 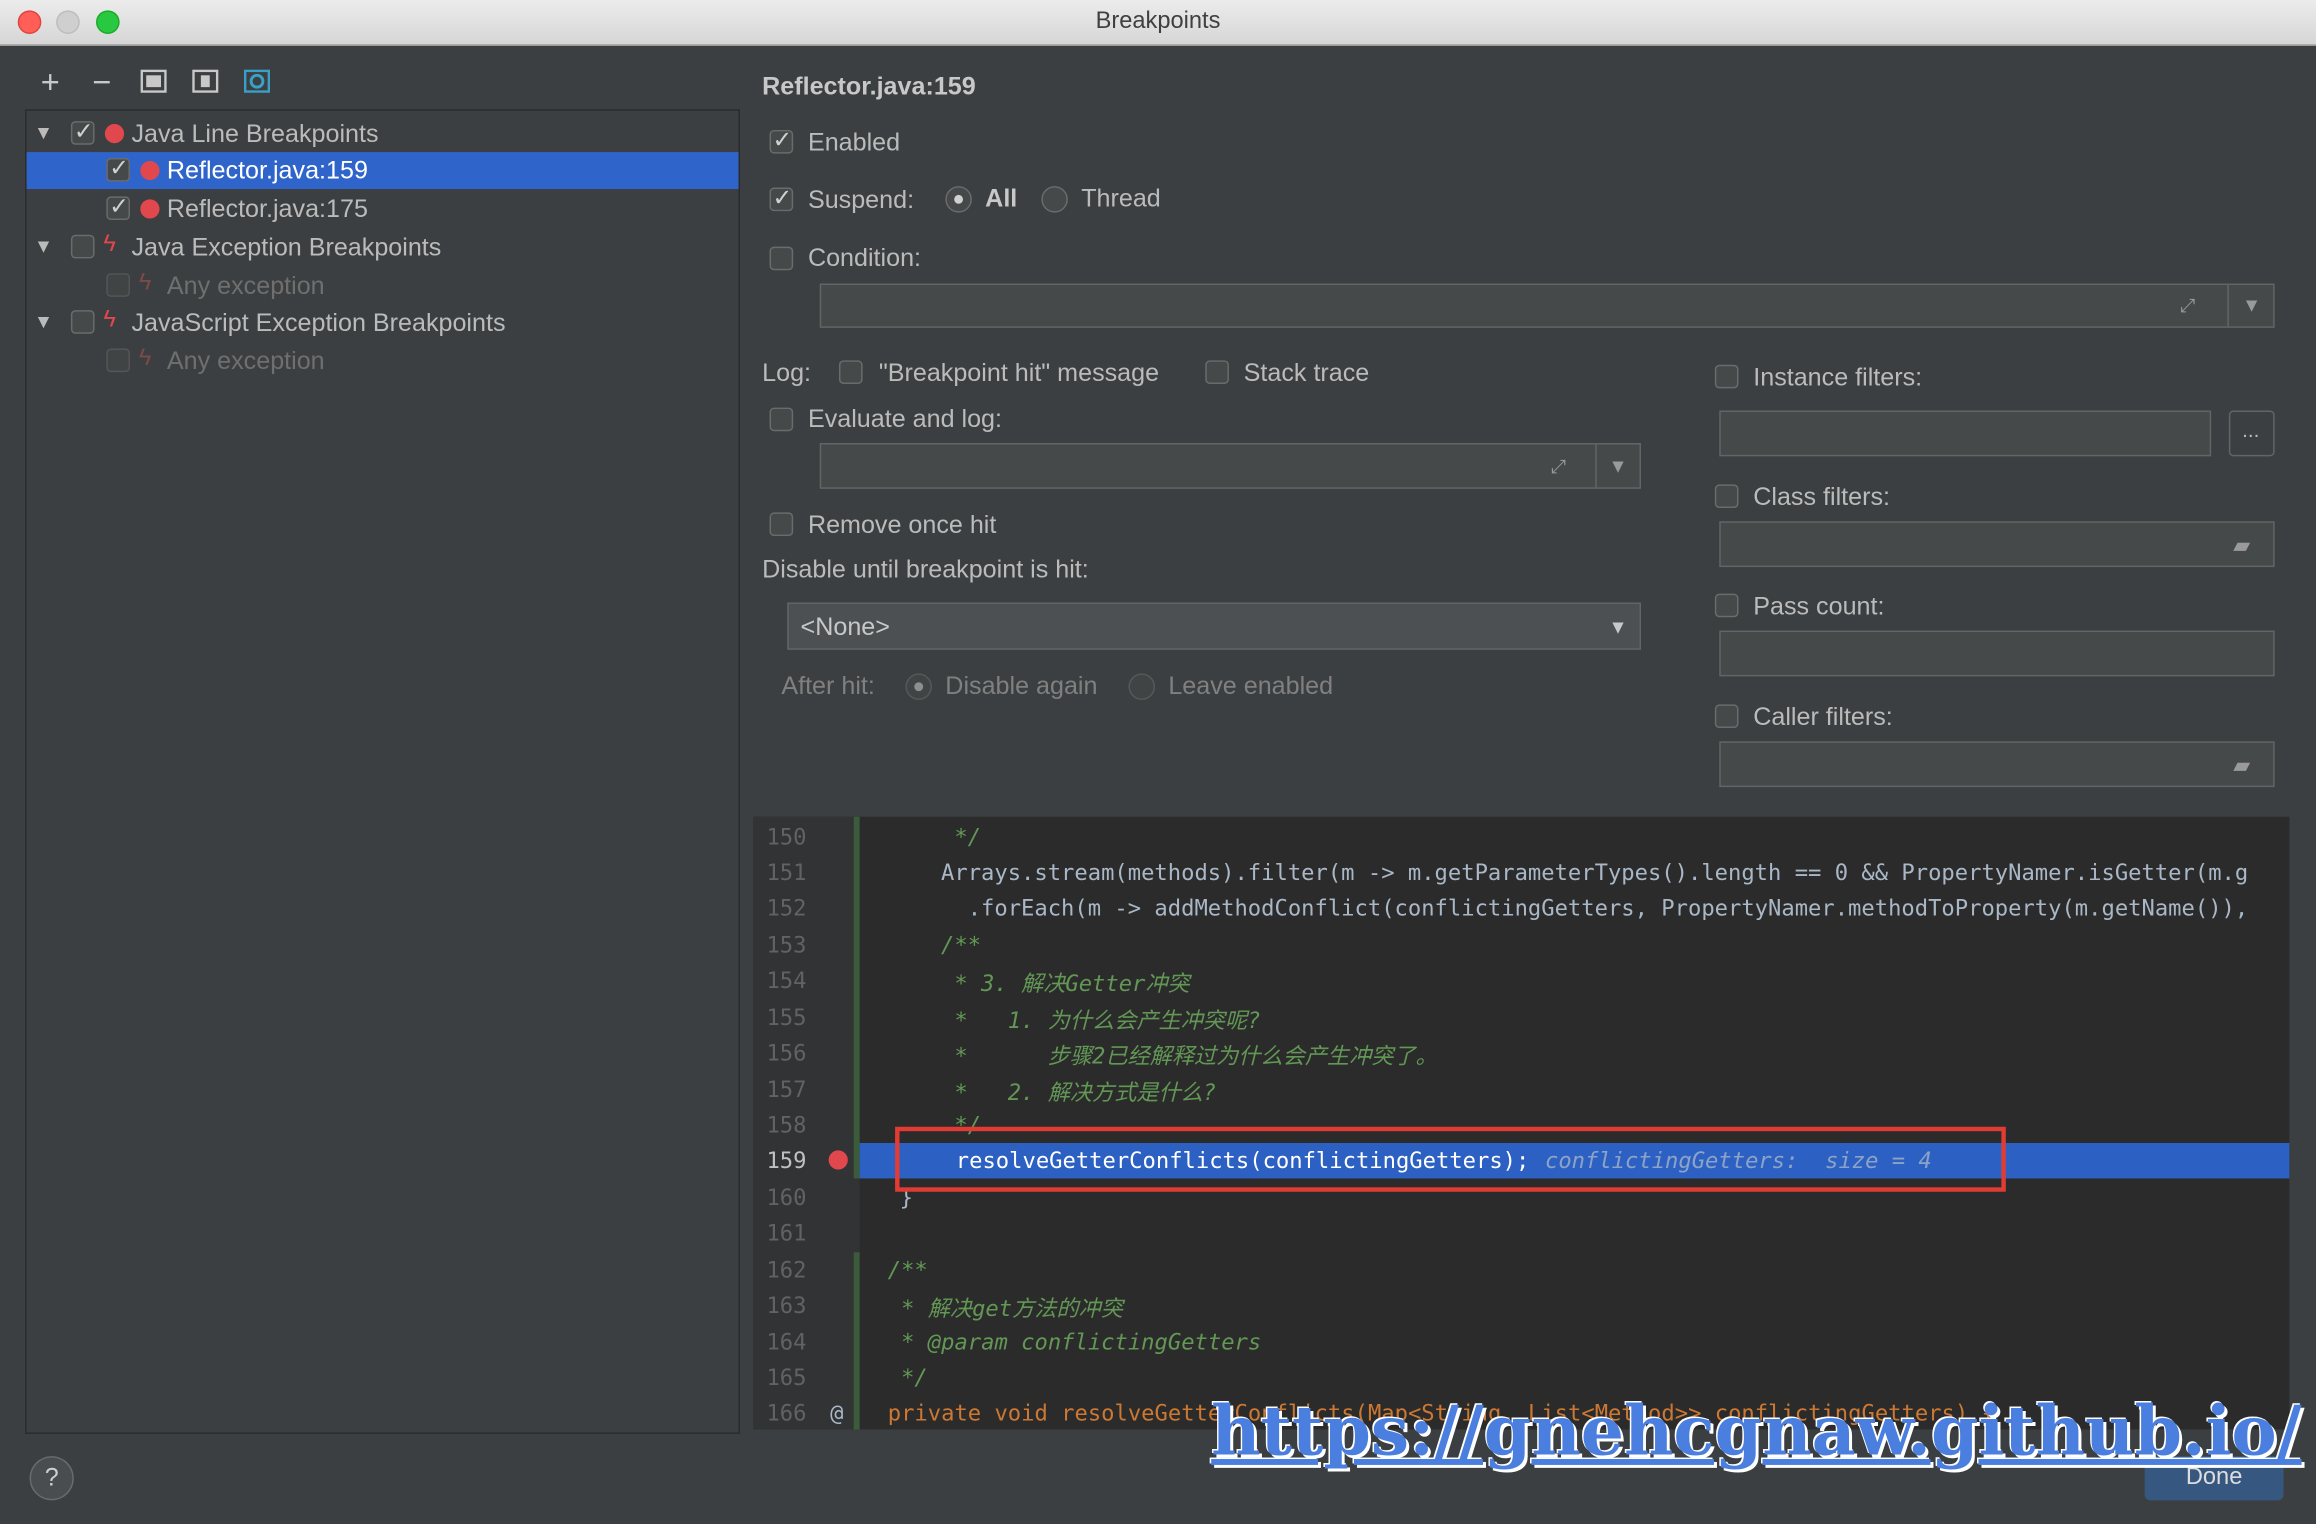 I want to click on suspend-checkbox, so click(x=781, y=198).